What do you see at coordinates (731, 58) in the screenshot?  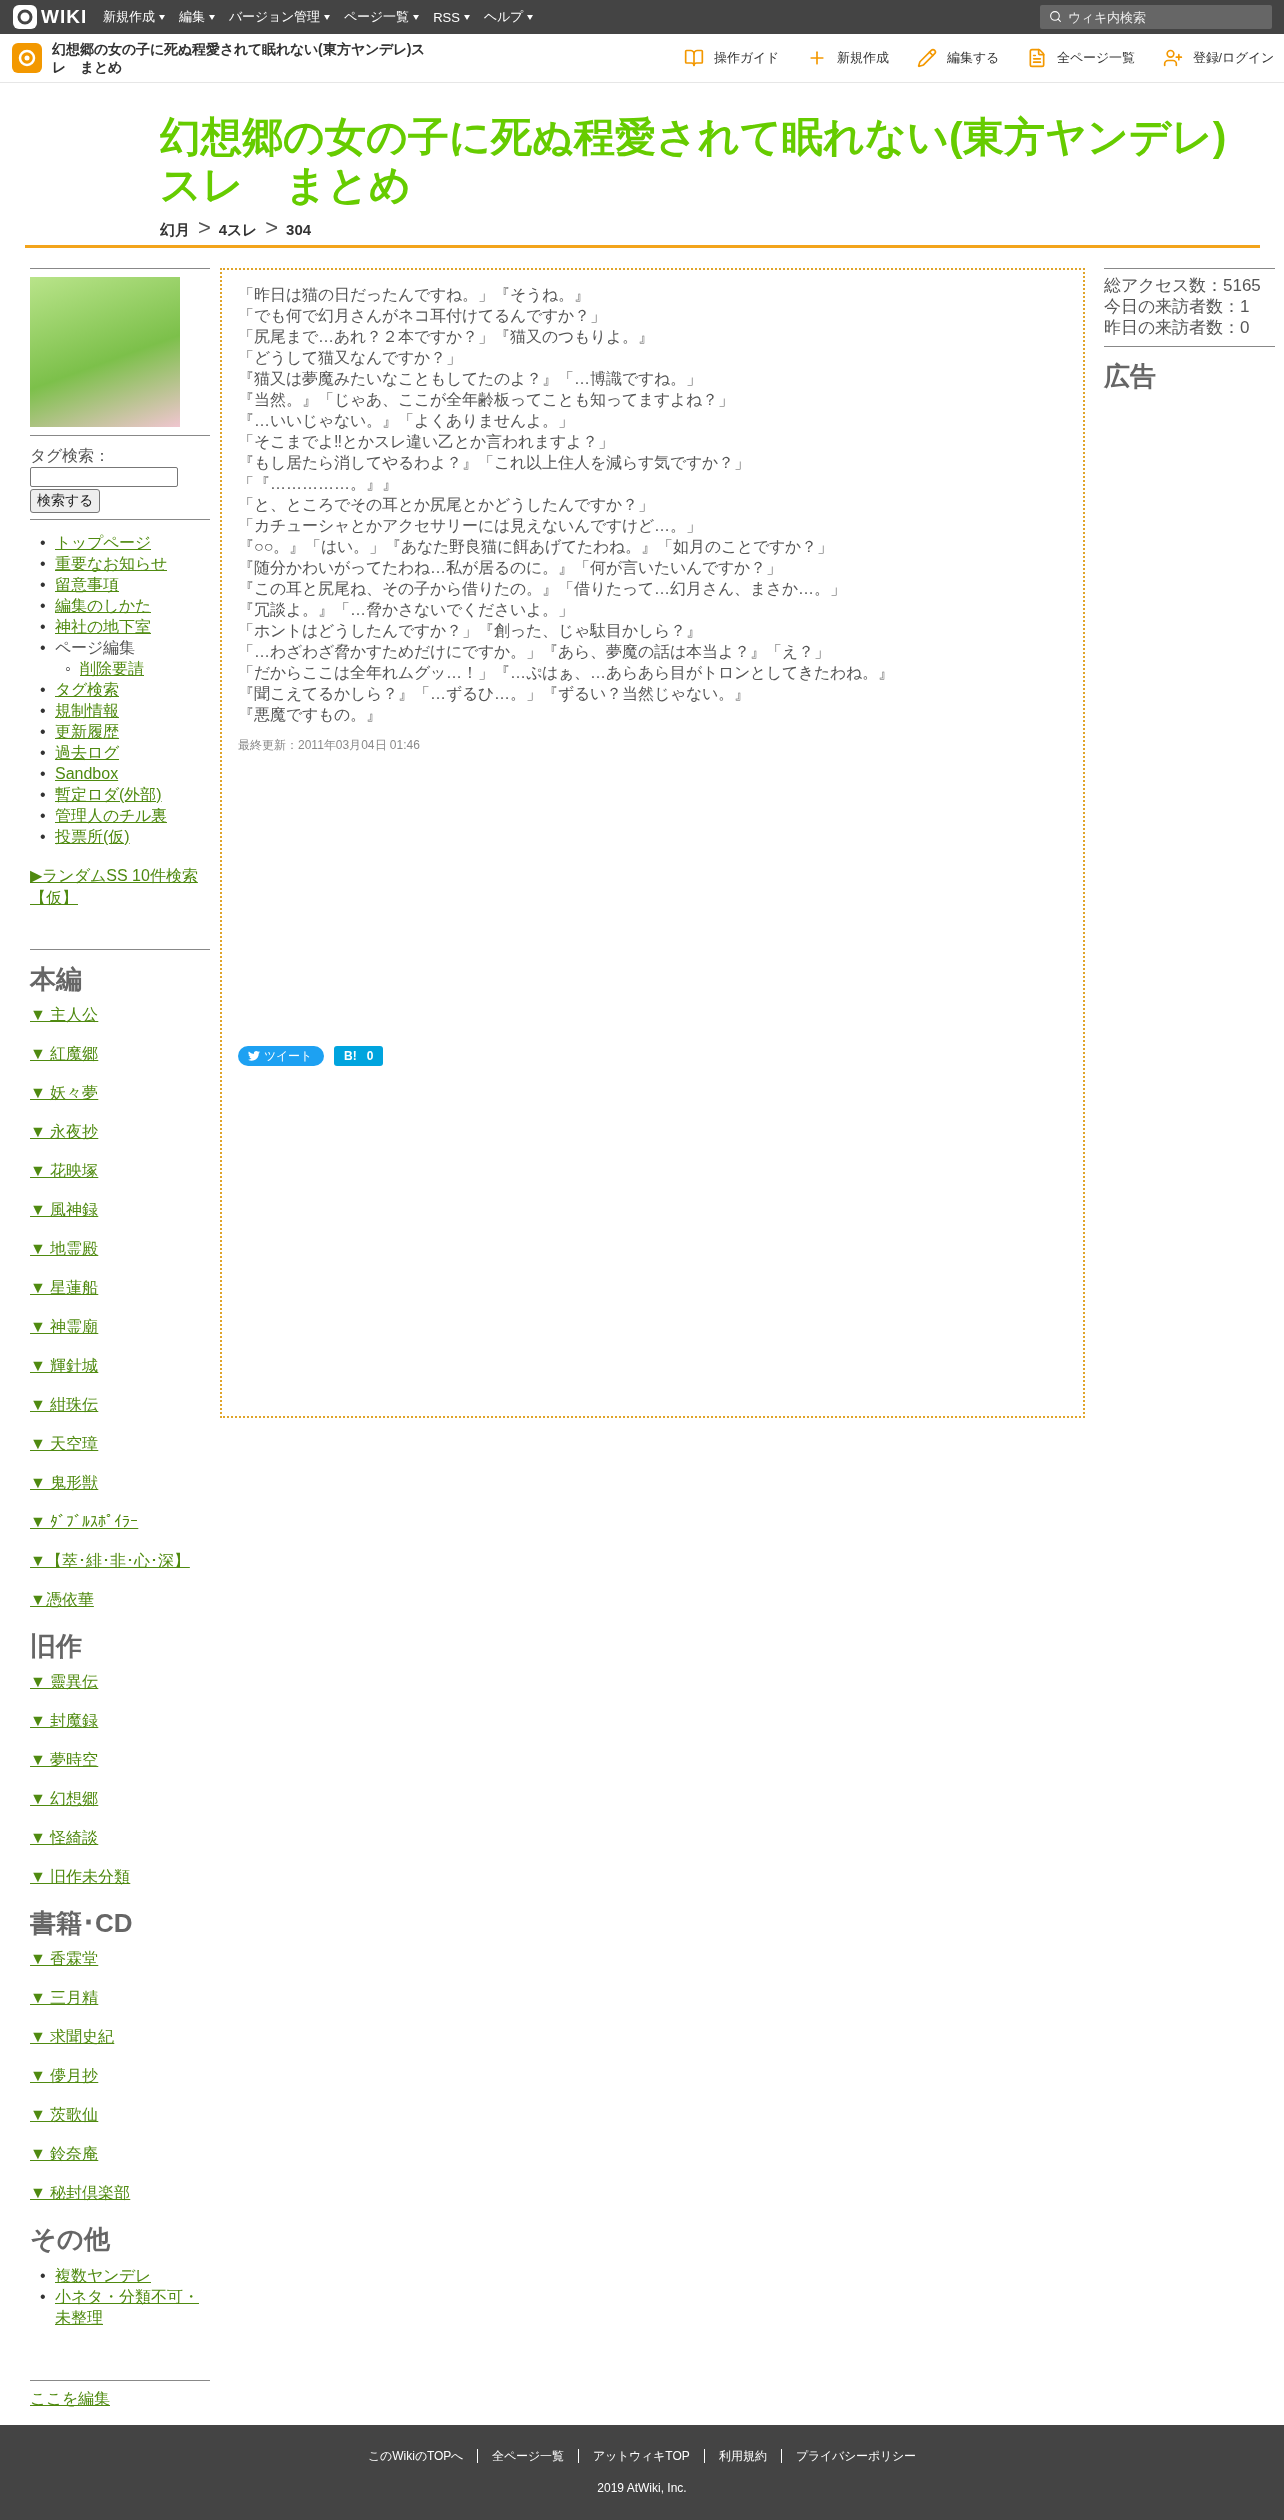 I see `header-action: 操作ガイド` at bounding box center [731, 58].